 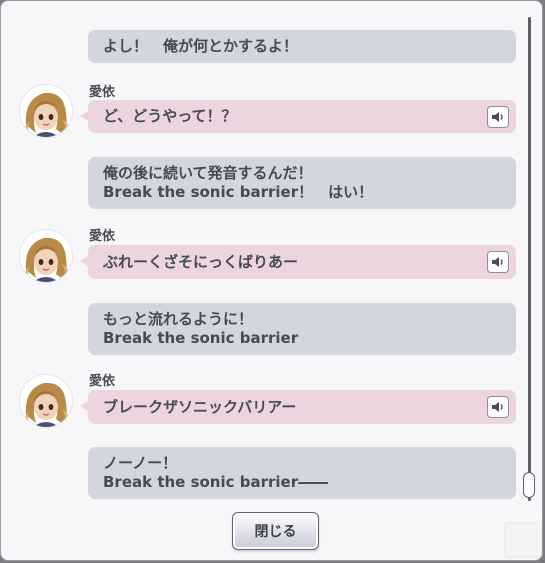 What do you see at coordinates (140, 463) in the screenshot?
I see `message-text: ノーノー！` at bounding box center [140, 463].